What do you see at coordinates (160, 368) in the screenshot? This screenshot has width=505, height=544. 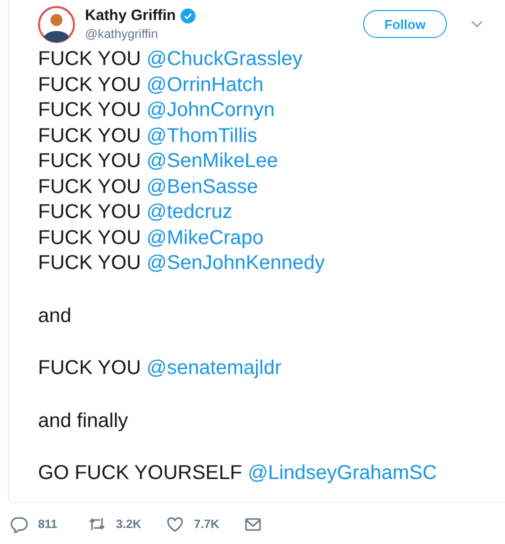 I see `tweet-line: FUCK YOU @senatemajldr` at bounding box center [160, 368].